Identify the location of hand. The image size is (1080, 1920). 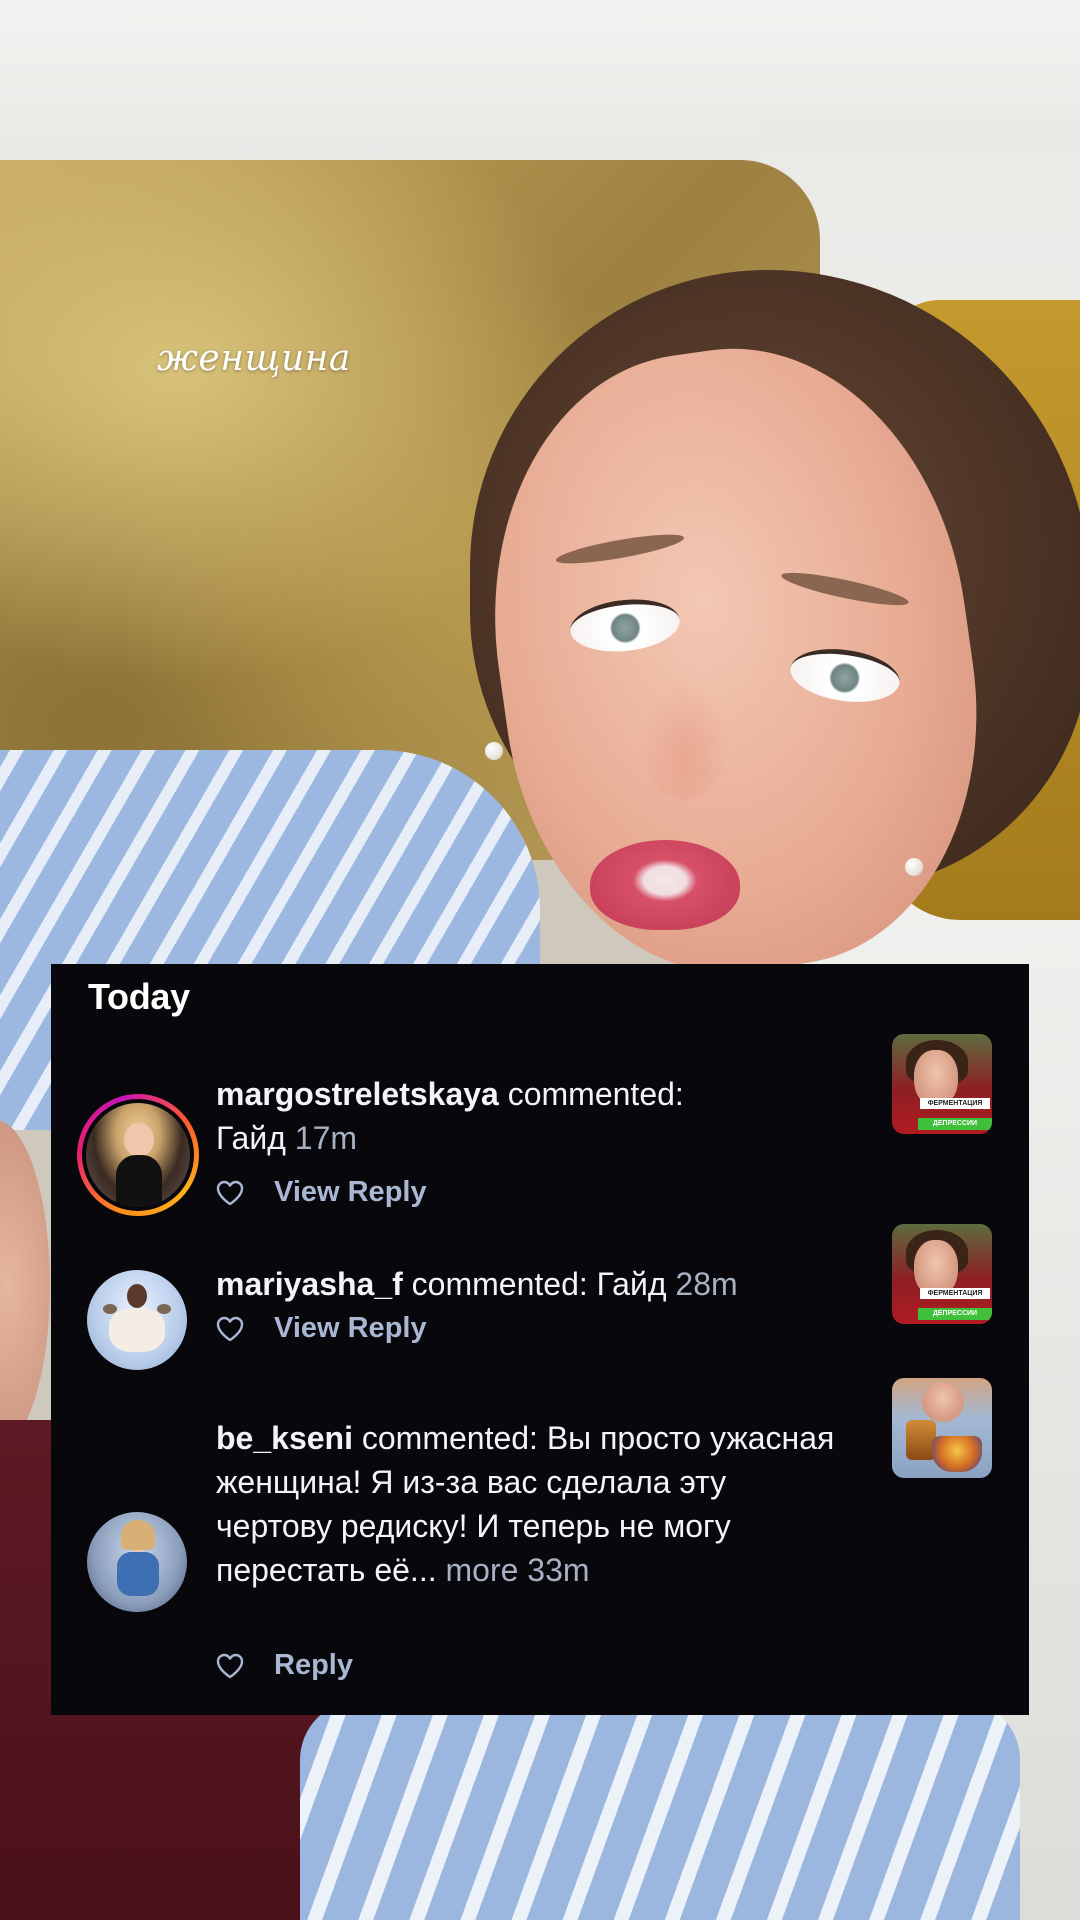
(25, 1285).